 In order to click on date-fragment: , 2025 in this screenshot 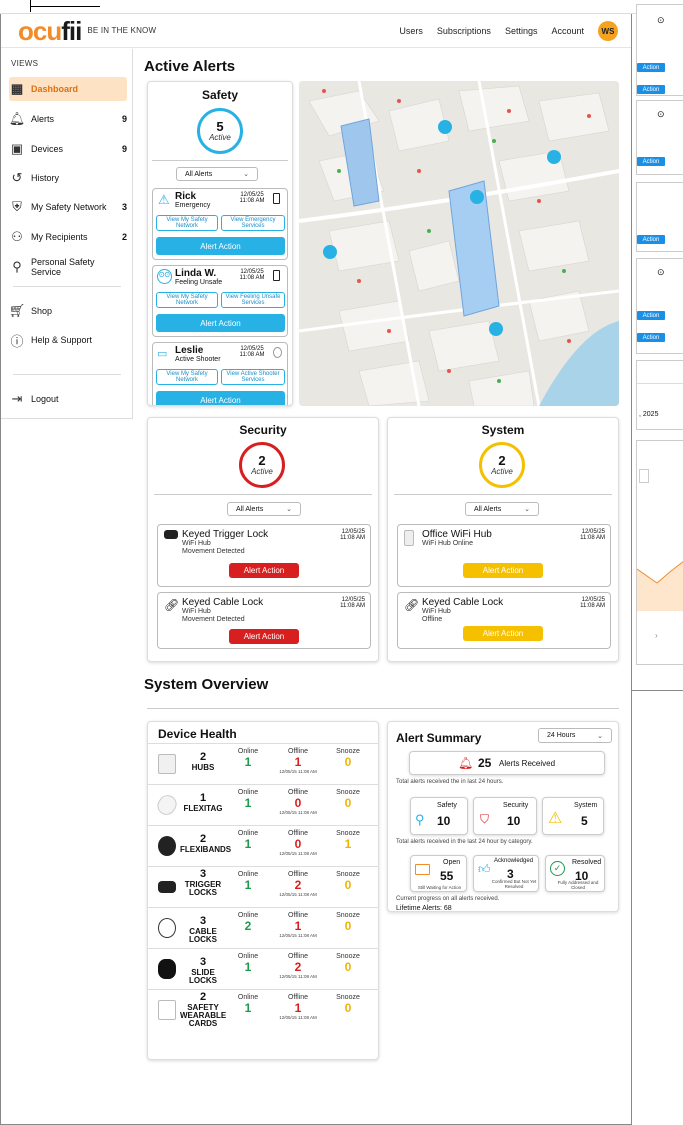, I will do `click(649, 414)`.